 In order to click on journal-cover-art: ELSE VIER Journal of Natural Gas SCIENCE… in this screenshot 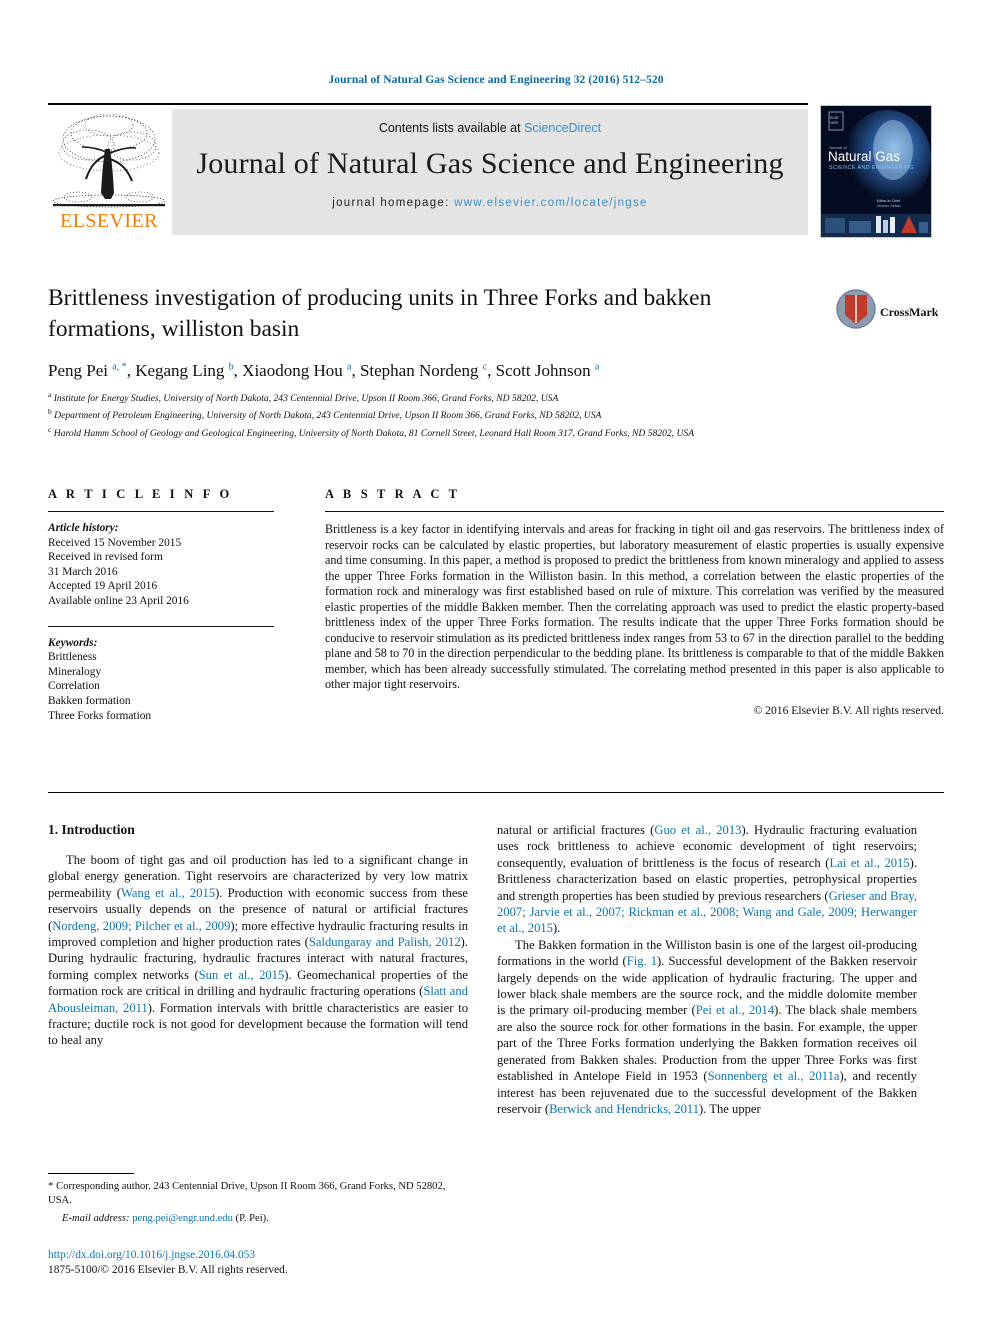, I will do `click(876, 171)`.